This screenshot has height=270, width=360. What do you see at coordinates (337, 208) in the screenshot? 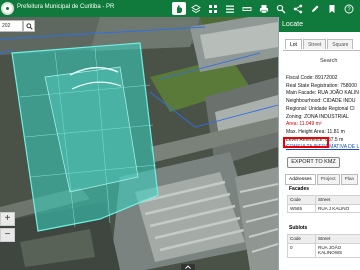
I see `facade-street: RUA J KALINO` at bounding box center [337, 208].